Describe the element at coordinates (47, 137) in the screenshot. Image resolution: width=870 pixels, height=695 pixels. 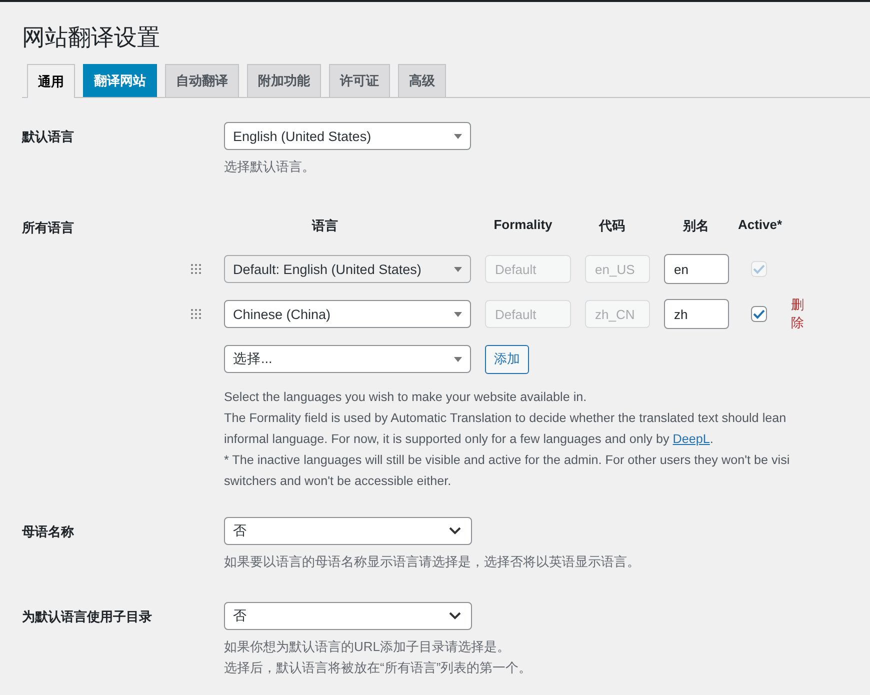
I see `field-label: 默认语言` at that location.